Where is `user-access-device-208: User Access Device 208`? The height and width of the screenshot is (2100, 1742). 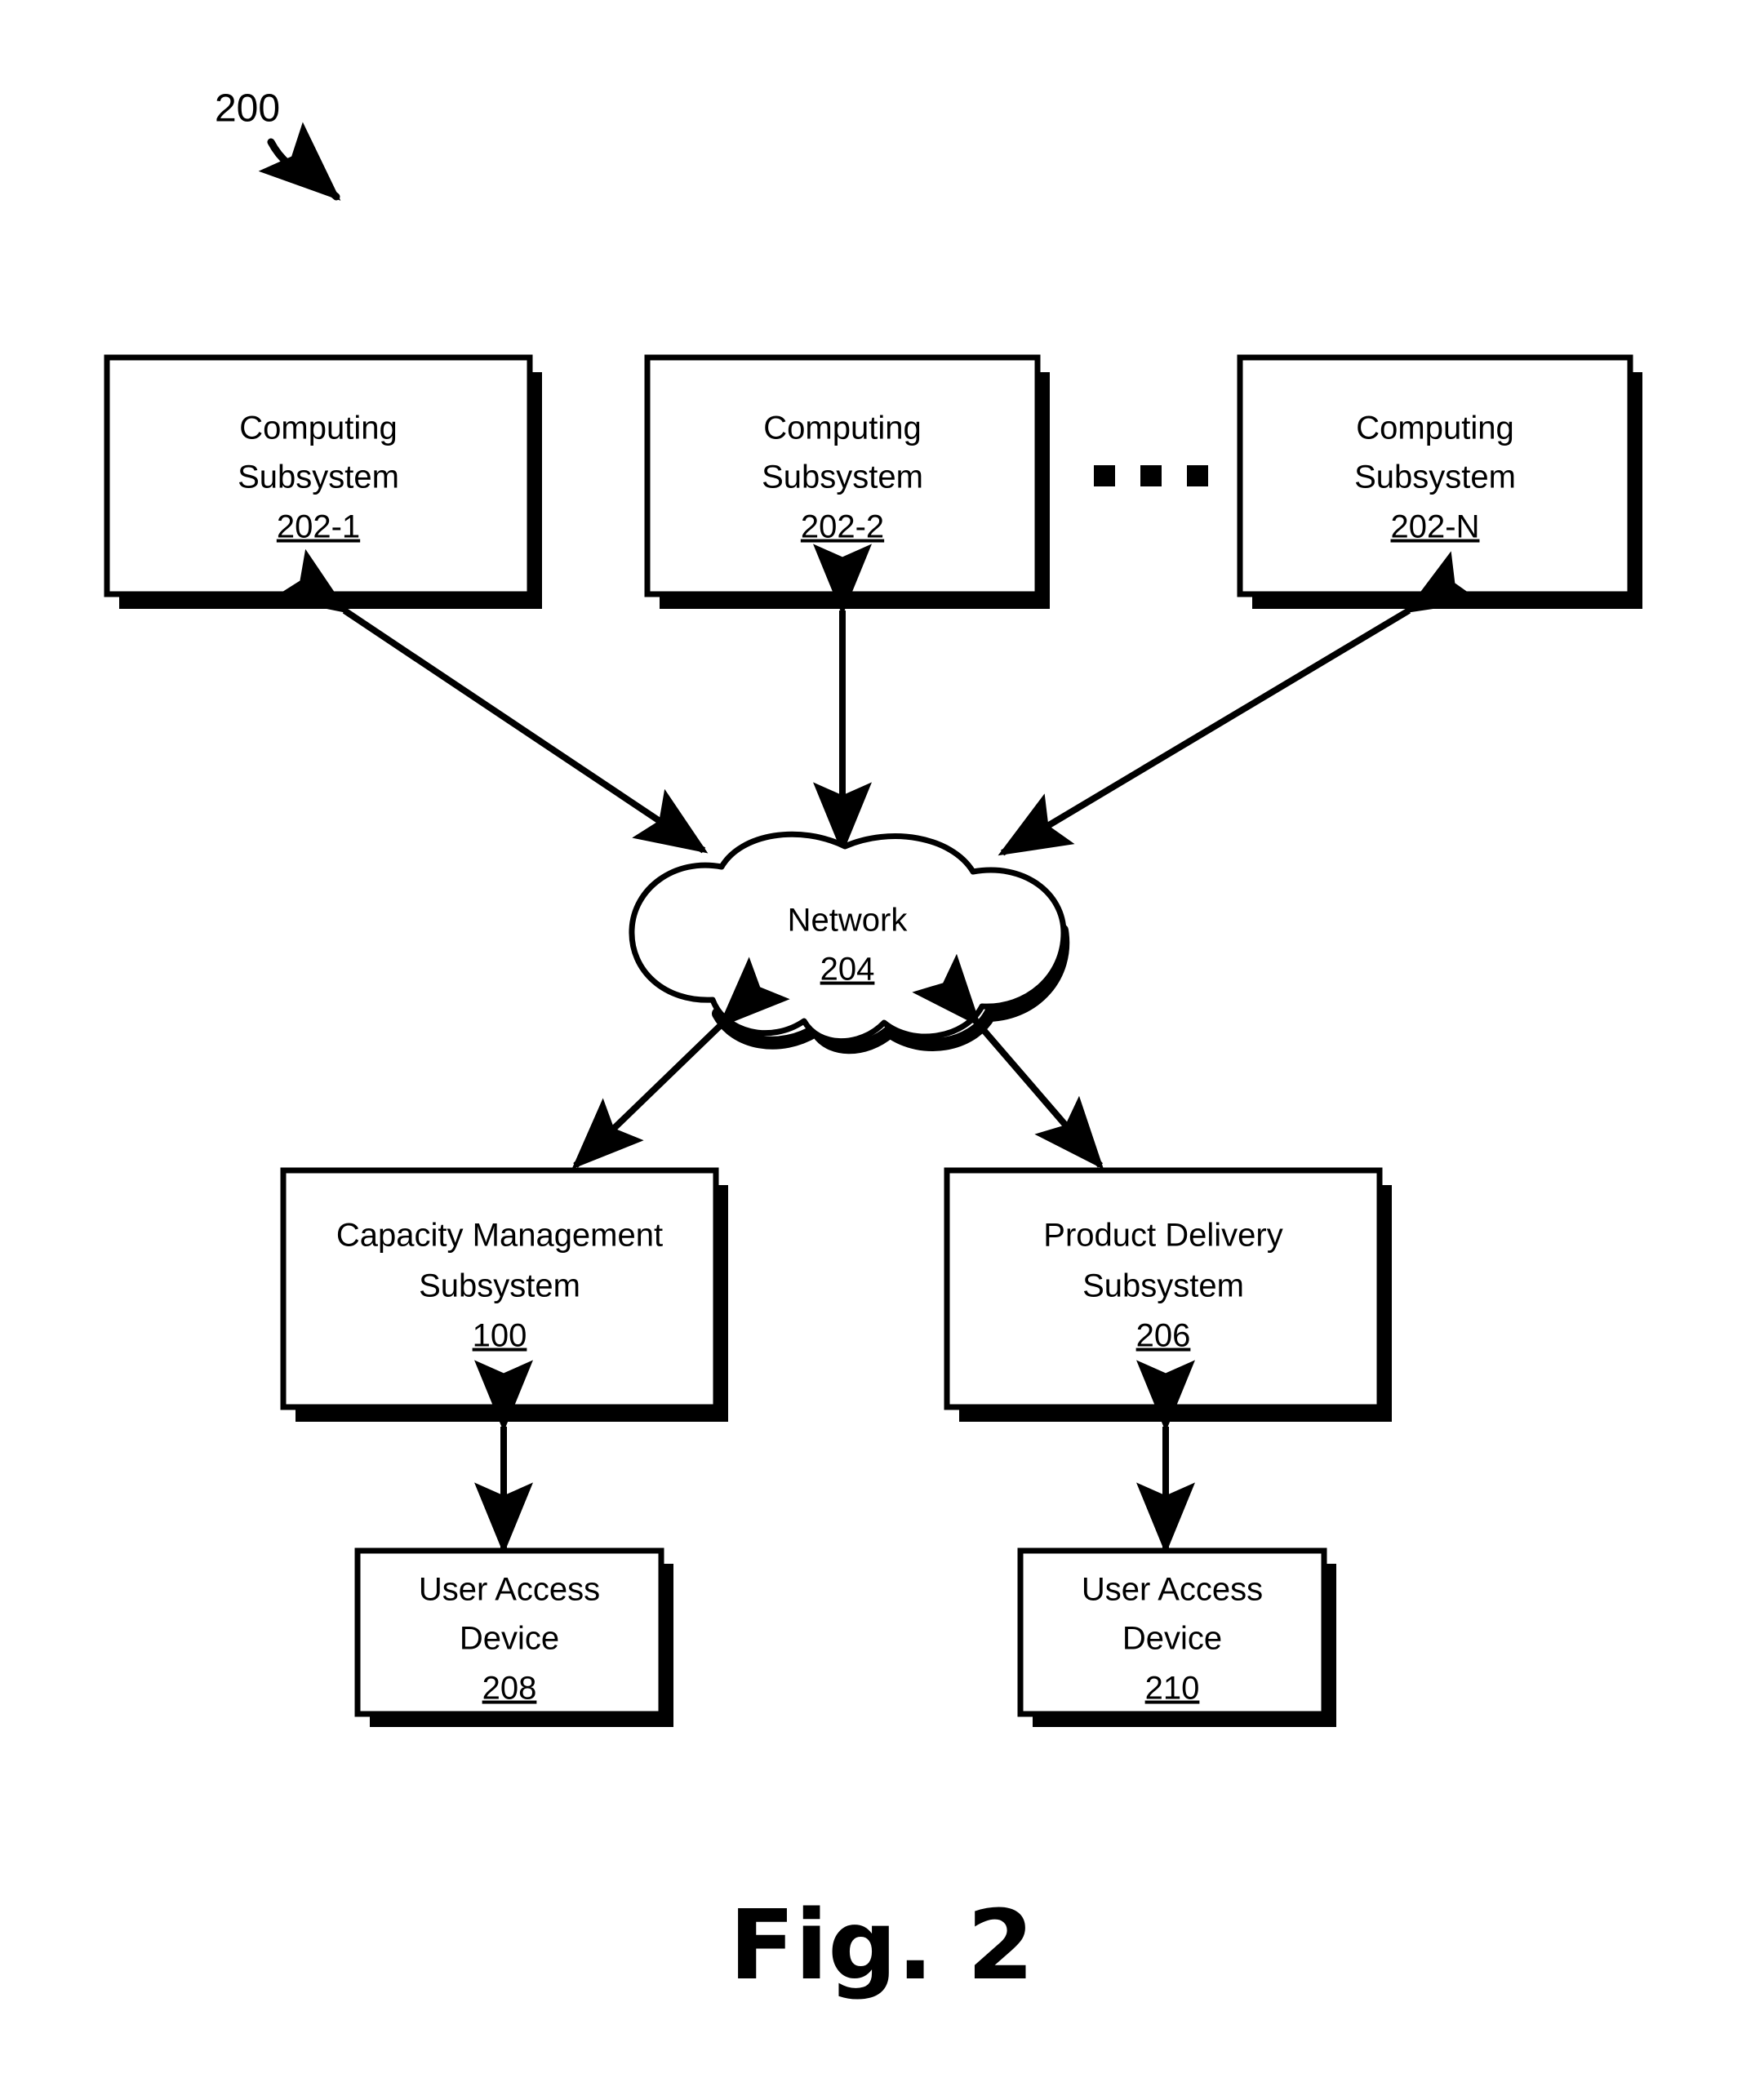
user-access-device-208: User Access Device 208 is located at coordinates (513, 1637).